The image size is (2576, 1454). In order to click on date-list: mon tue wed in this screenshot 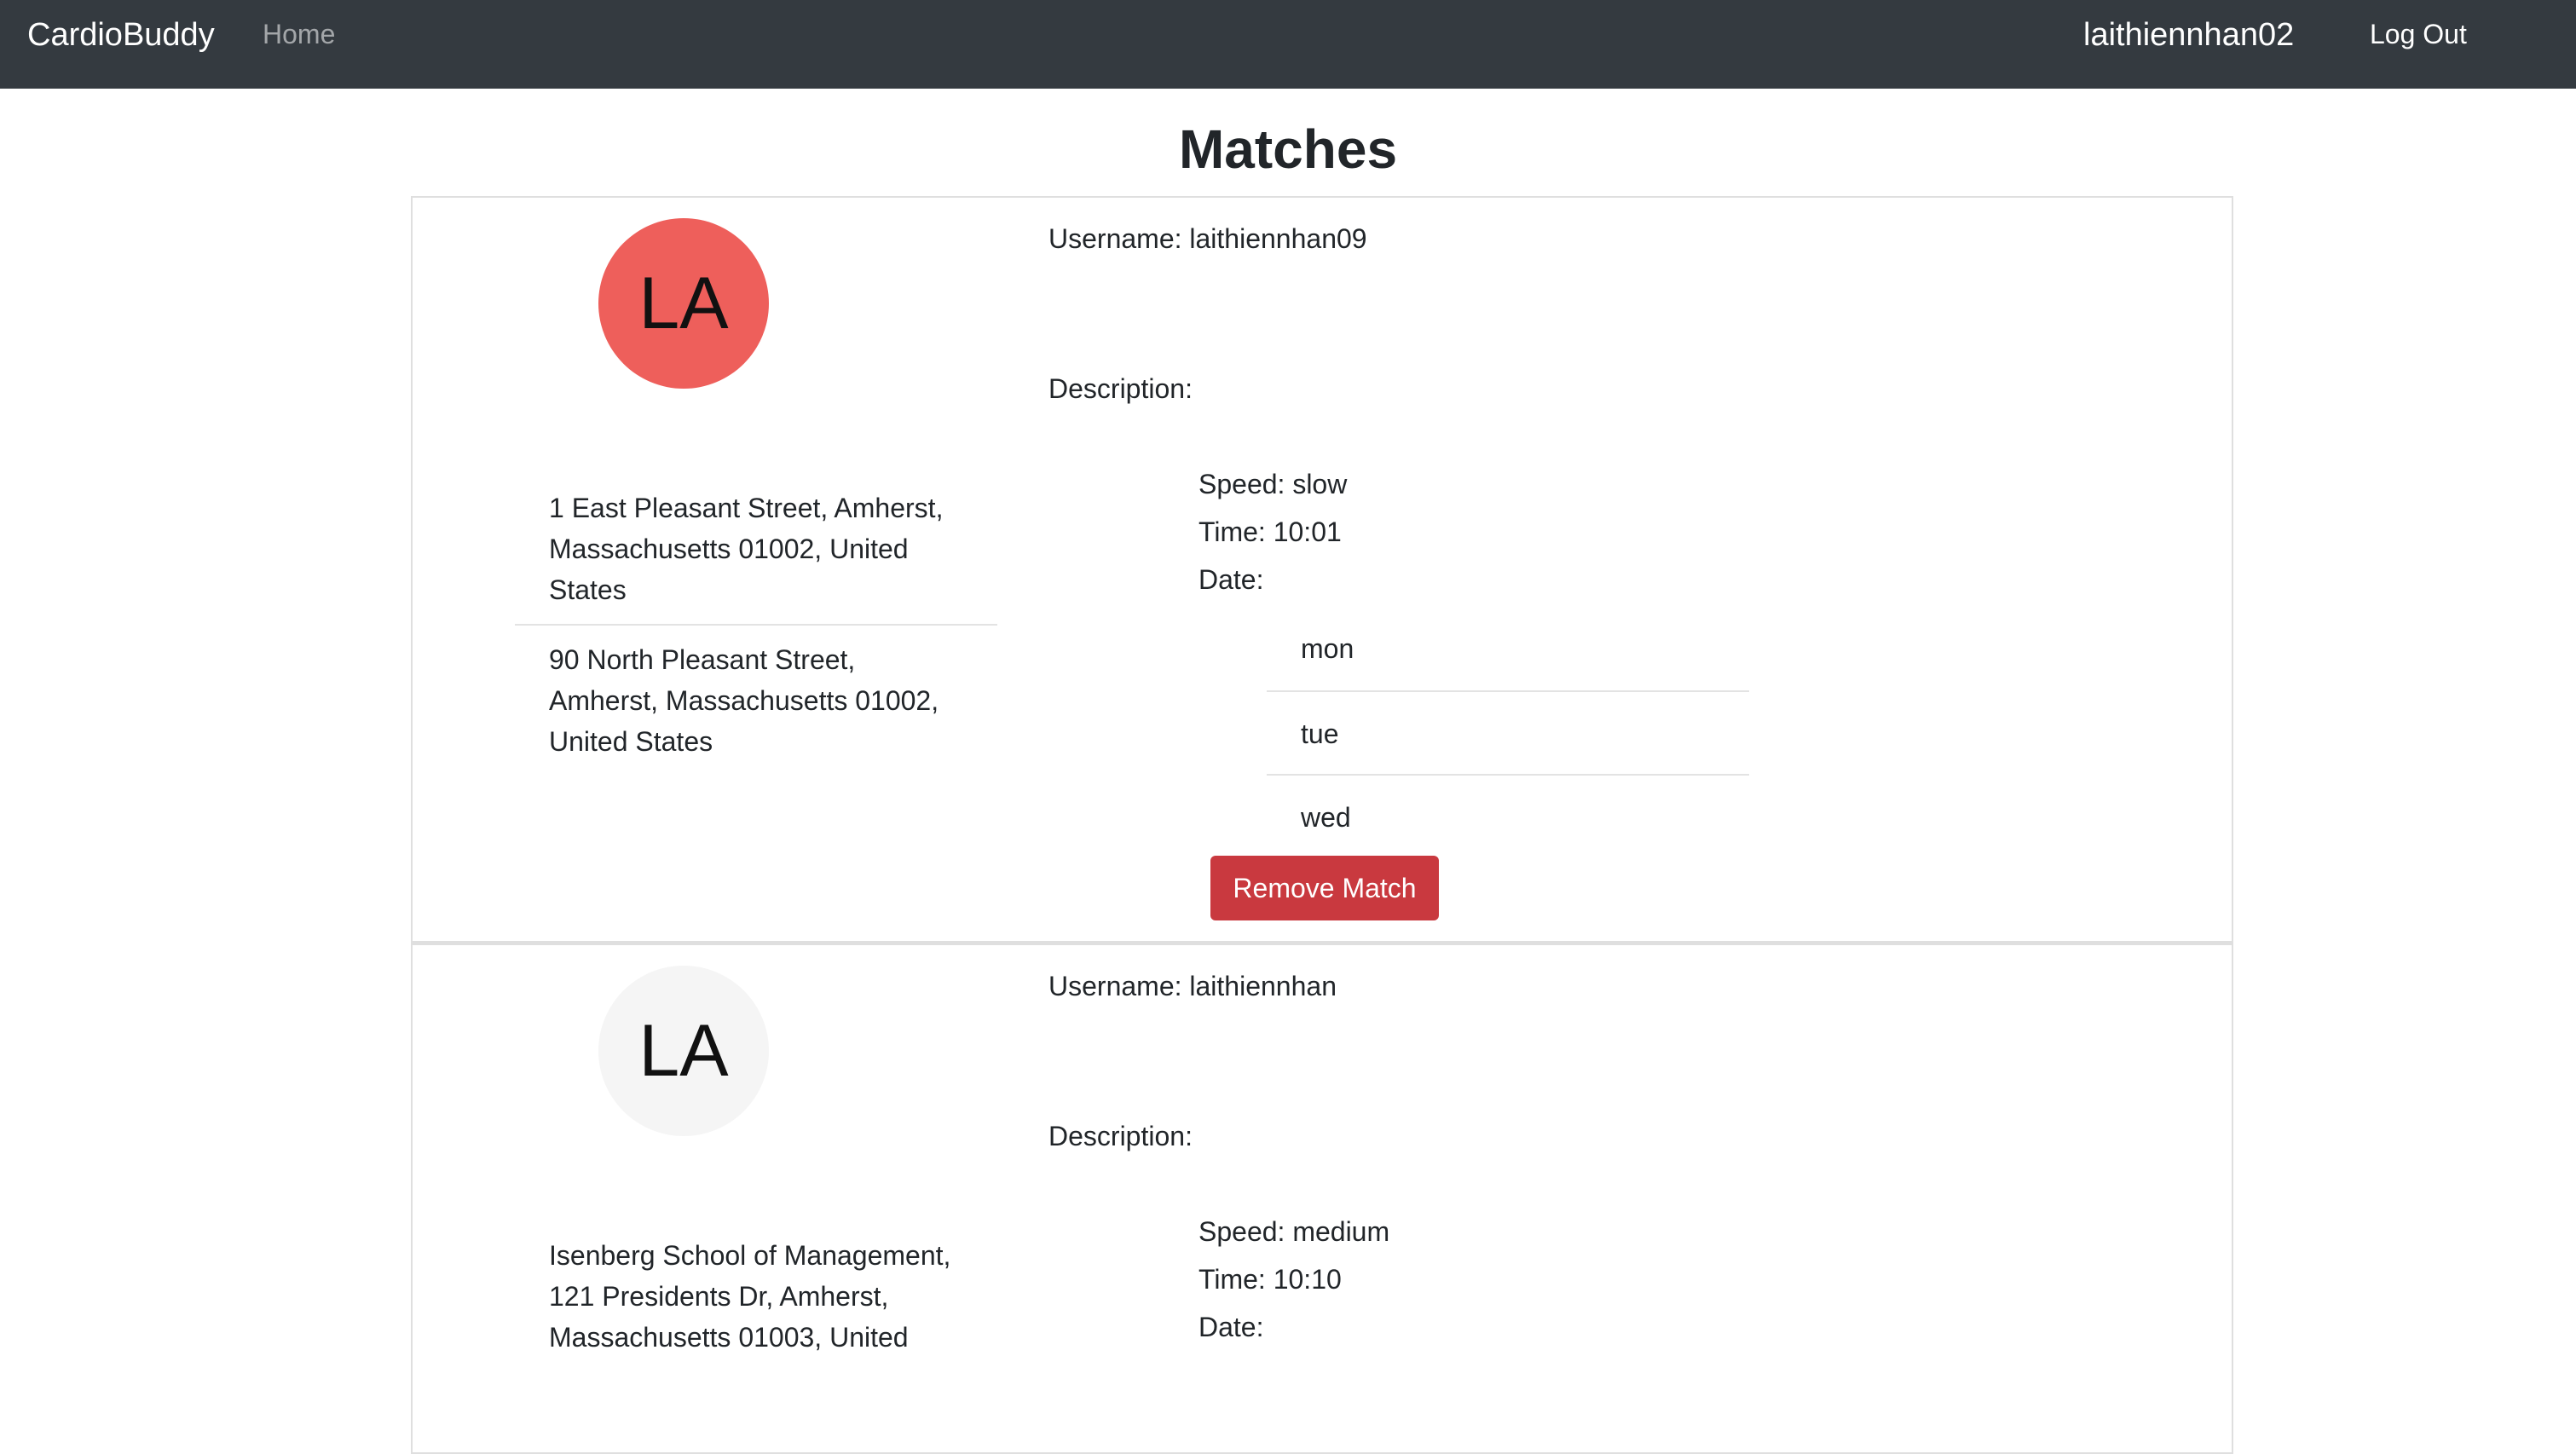, I will do `click(1508, 732)`.